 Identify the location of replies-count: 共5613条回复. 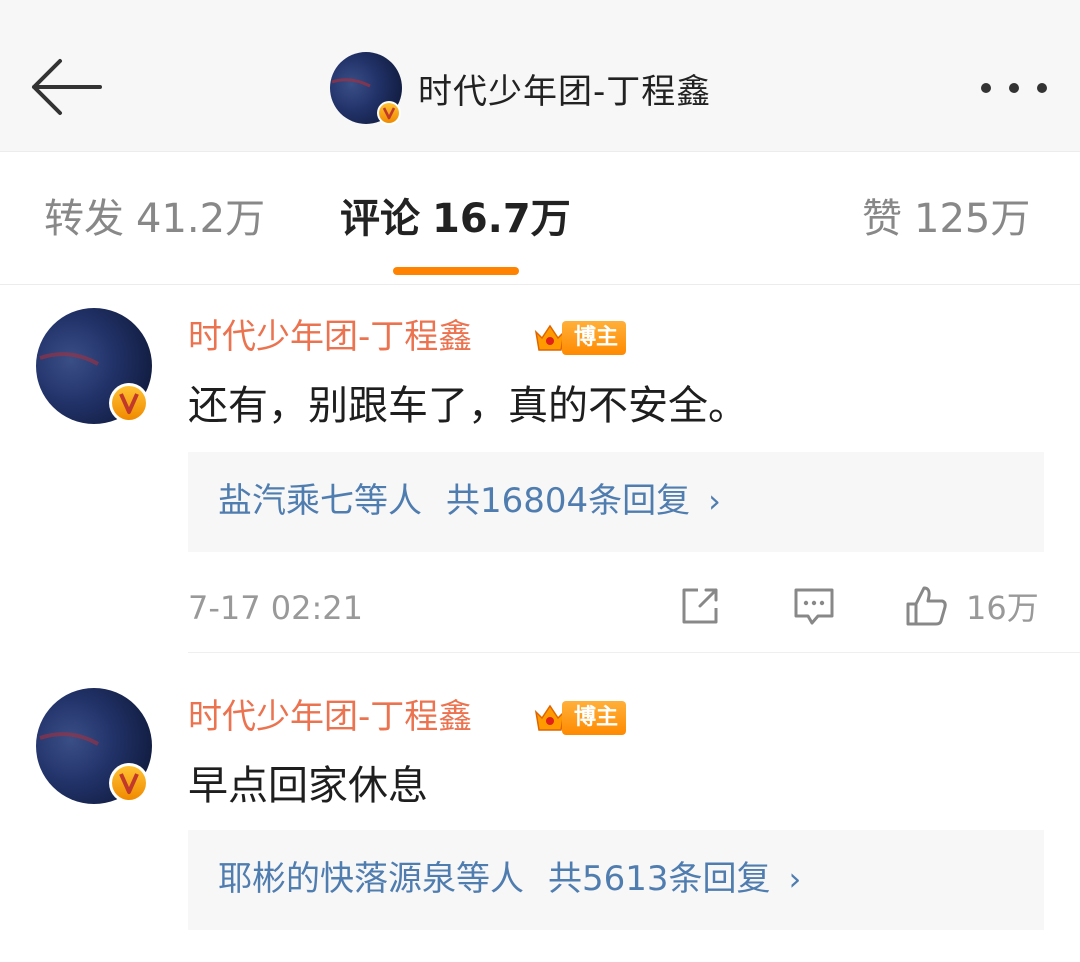
(659, 879).